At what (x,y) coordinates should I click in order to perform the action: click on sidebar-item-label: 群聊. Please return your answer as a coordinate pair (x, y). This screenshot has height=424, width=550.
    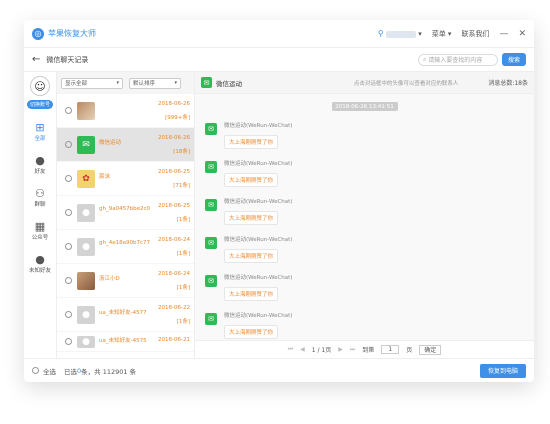
    Looking at the image, I should click on (40, 205).